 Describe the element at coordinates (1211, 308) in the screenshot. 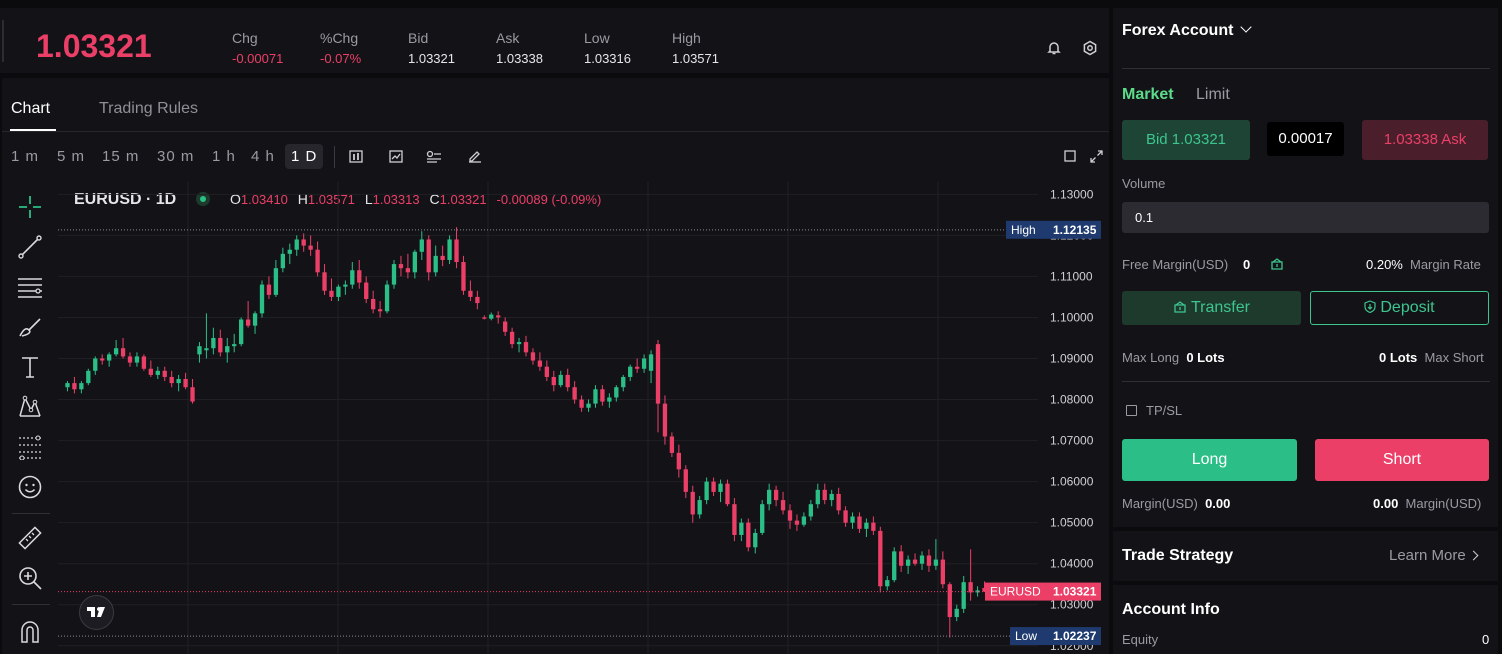

I see `transfer-button: Transfer` at that location.